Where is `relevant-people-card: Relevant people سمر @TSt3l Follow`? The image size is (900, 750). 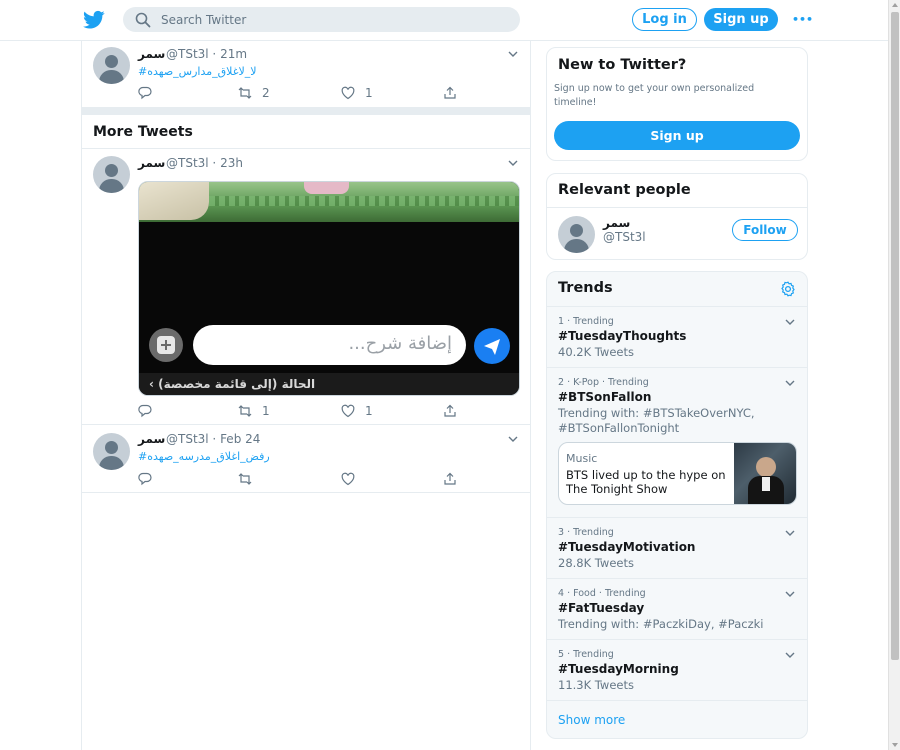 relevant-people-card: Relevant people سمر @TSt3l Follow is located at coordinates (677, 216).